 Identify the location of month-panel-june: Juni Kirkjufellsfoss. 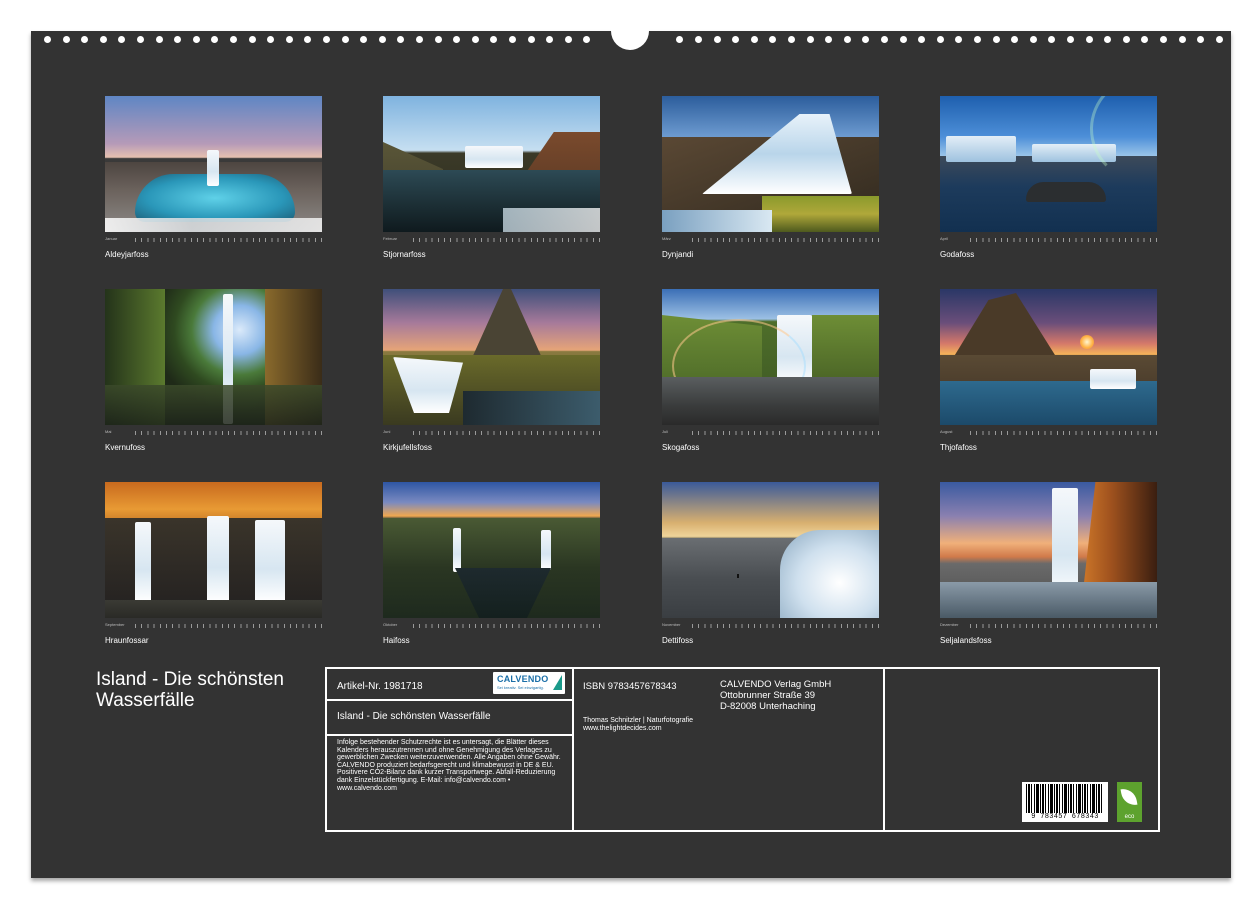
(491, 370).